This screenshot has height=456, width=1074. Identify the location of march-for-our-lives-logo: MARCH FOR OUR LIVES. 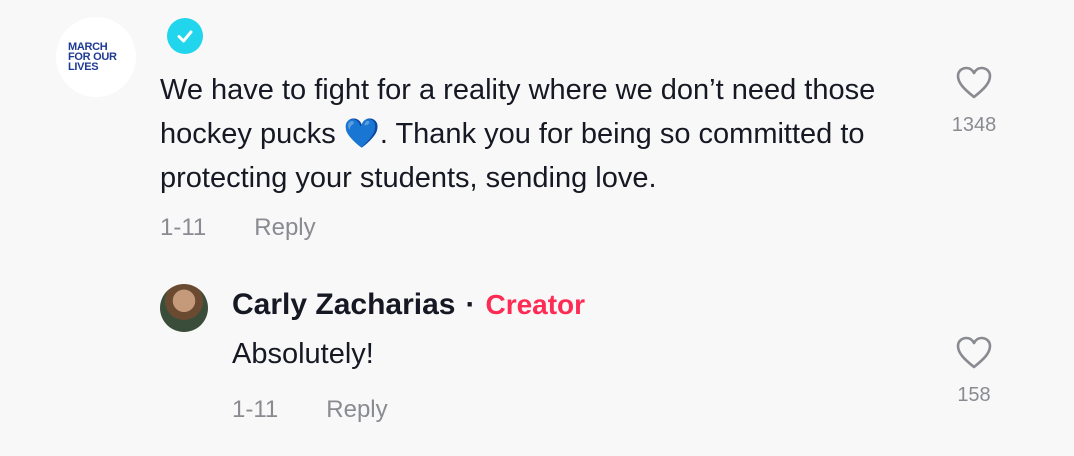
(92, 57).